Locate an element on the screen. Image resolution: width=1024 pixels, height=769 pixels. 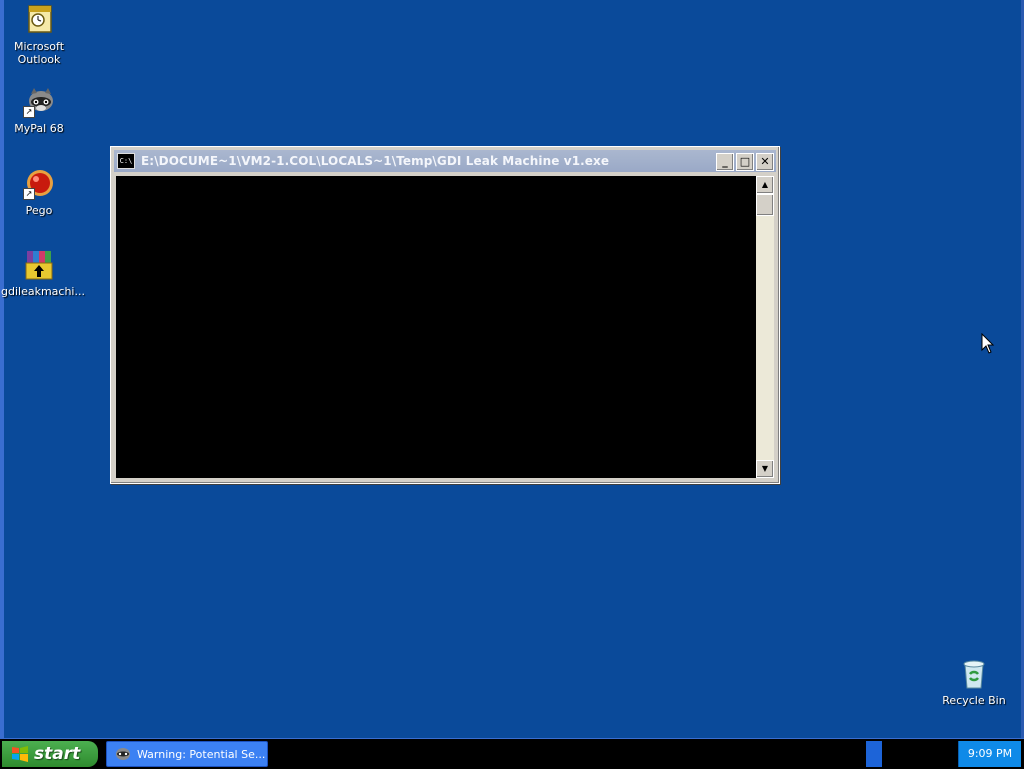
mypal-raccoon-icon: ↗ is located at coordinates (39, 102).